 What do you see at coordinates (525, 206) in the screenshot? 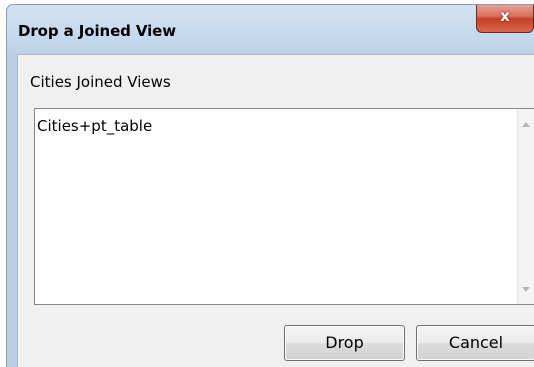
I see `vertical-scrollbar` at bounding box center [525, 206].